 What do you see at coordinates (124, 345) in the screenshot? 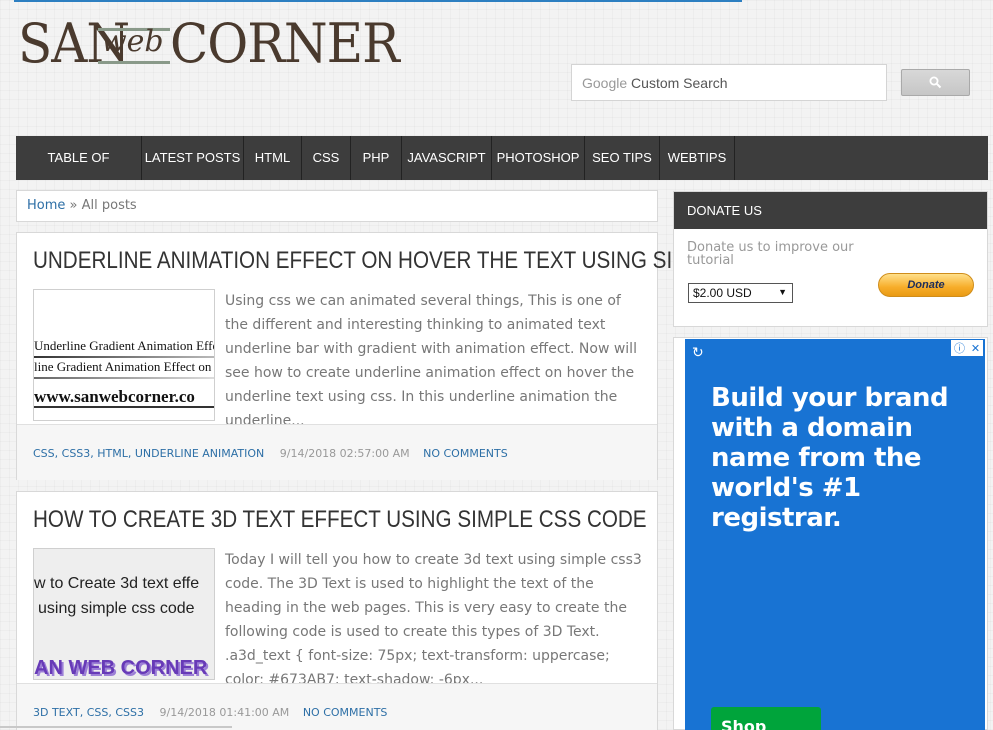
I see `thumb-line: Underline Gradient Animation Effe` at bounding box center [124, 345].